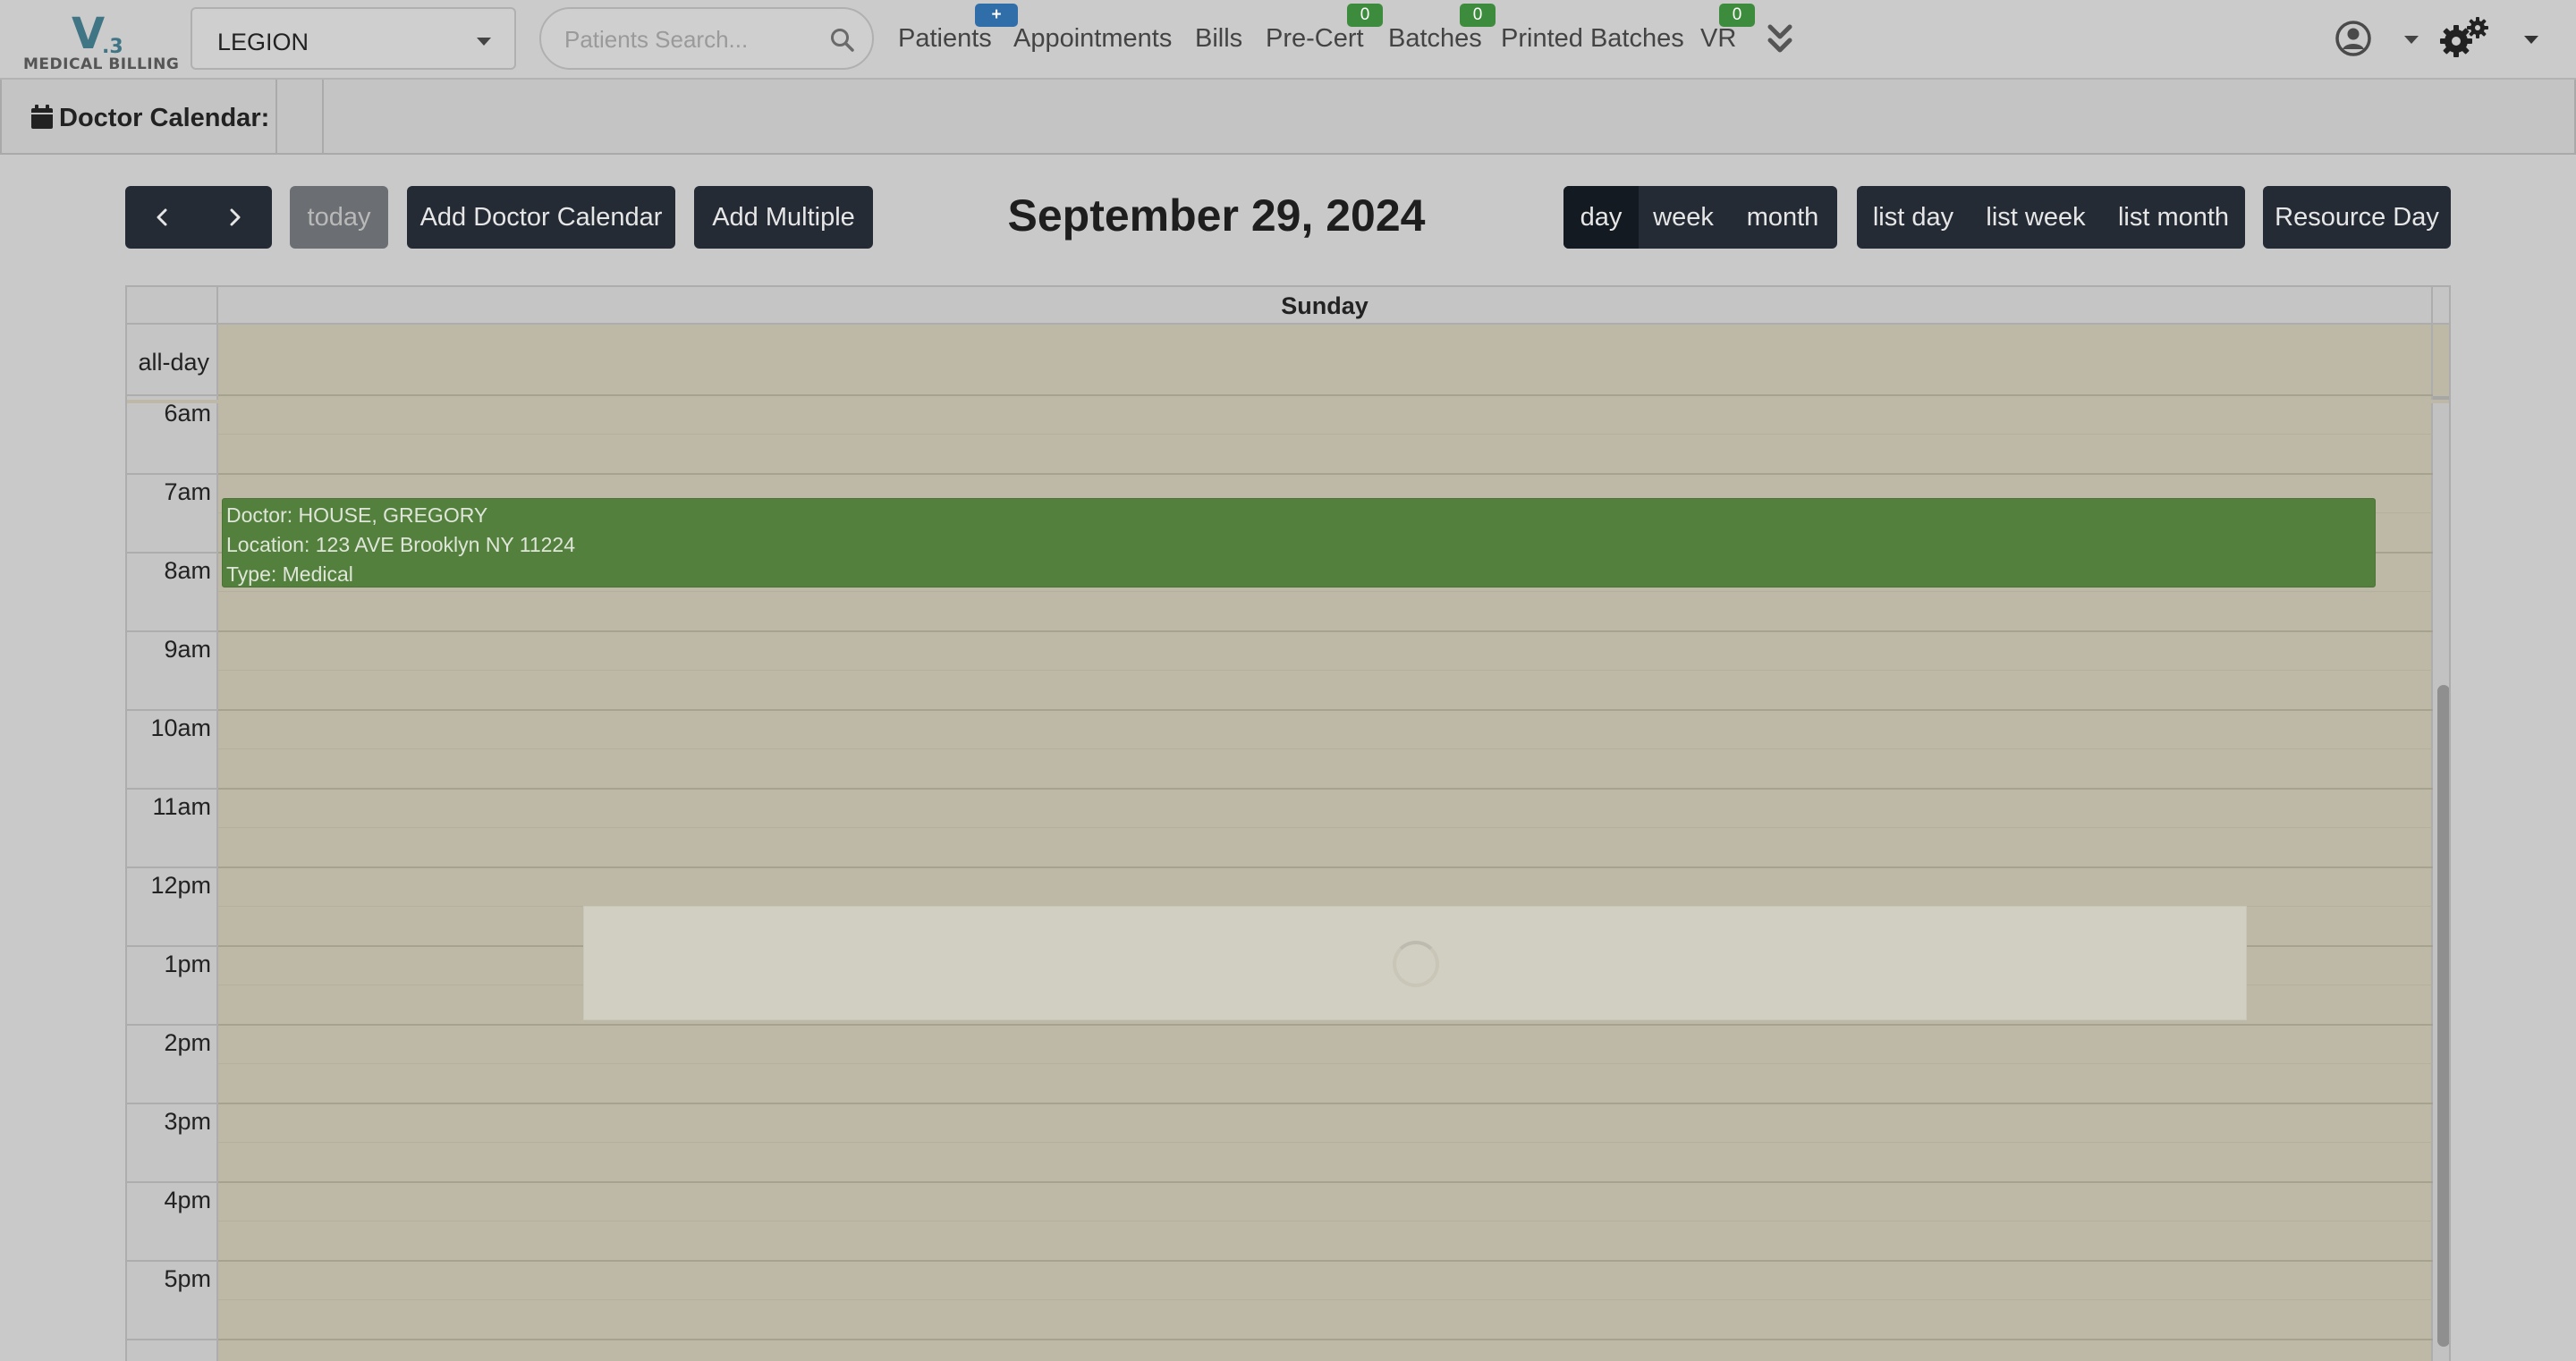  What do you see at coordinates (2036, 217) in the screenshot?
I see `view-list-week-button: list week` at bounding box center [2036, 217].